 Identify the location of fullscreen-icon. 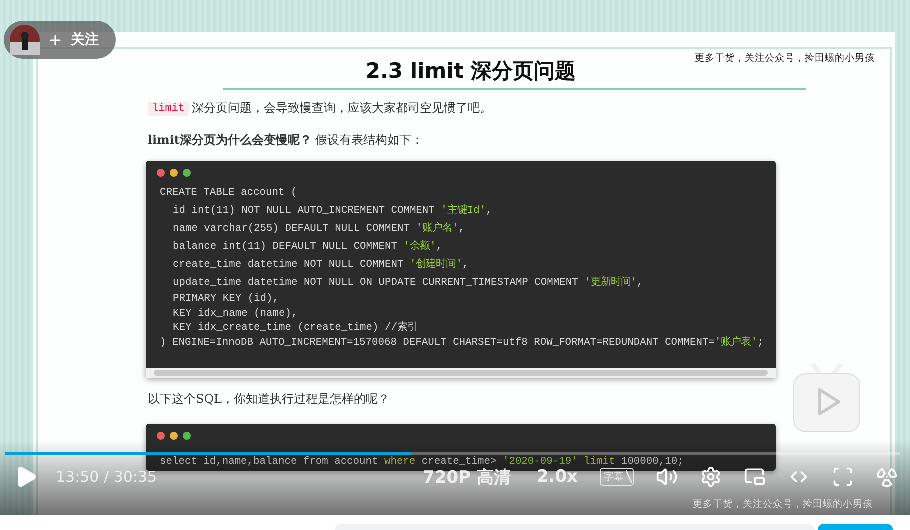
(843, 477).